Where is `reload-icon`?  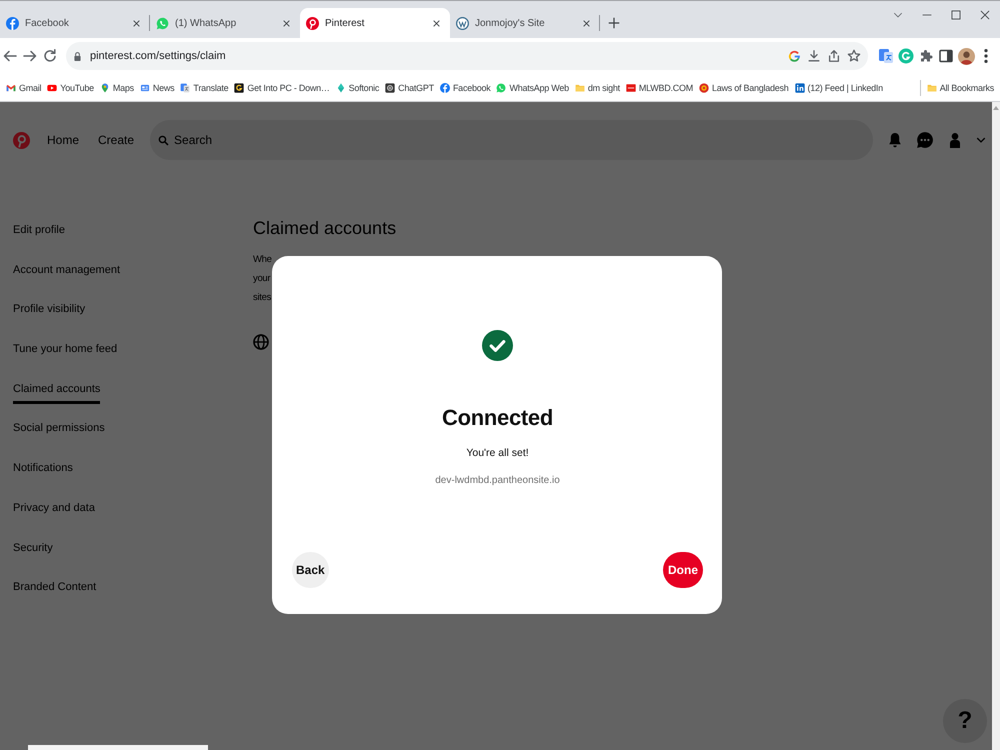 reload-icon is located at coordinates (50, 56).